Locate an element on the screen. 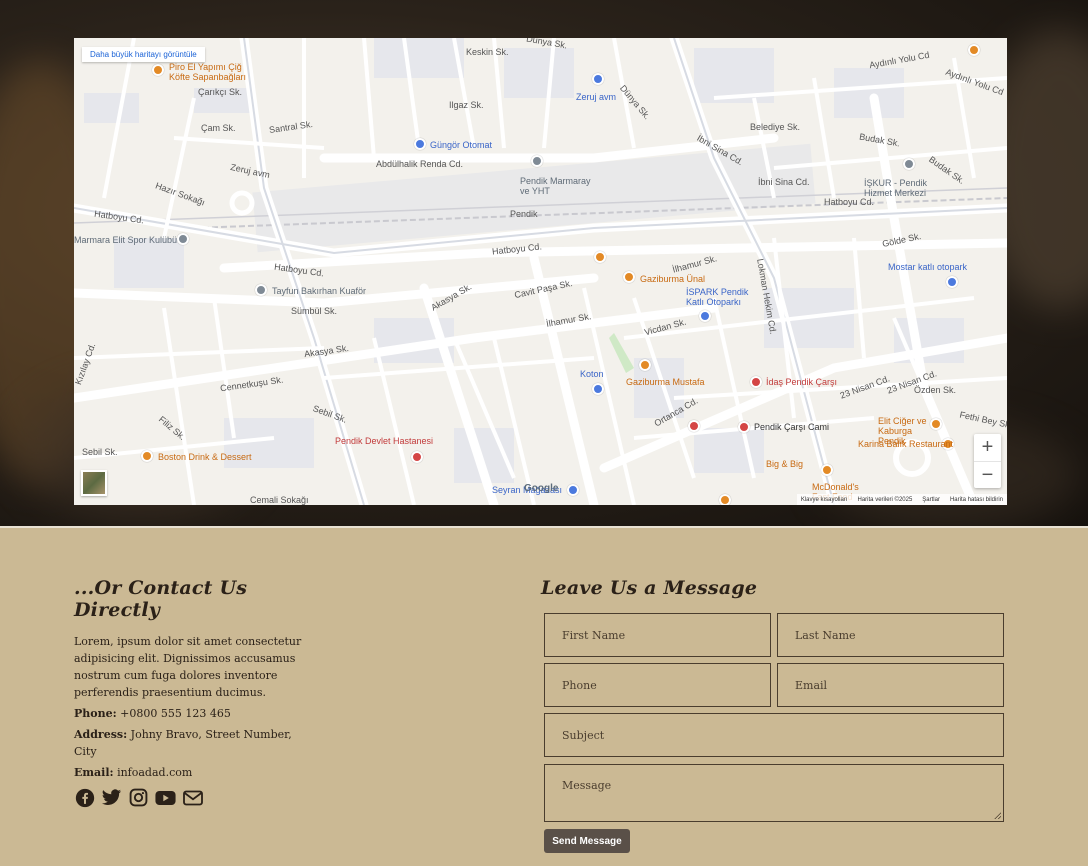  email-input: Email is located at coordinates (890, 685).